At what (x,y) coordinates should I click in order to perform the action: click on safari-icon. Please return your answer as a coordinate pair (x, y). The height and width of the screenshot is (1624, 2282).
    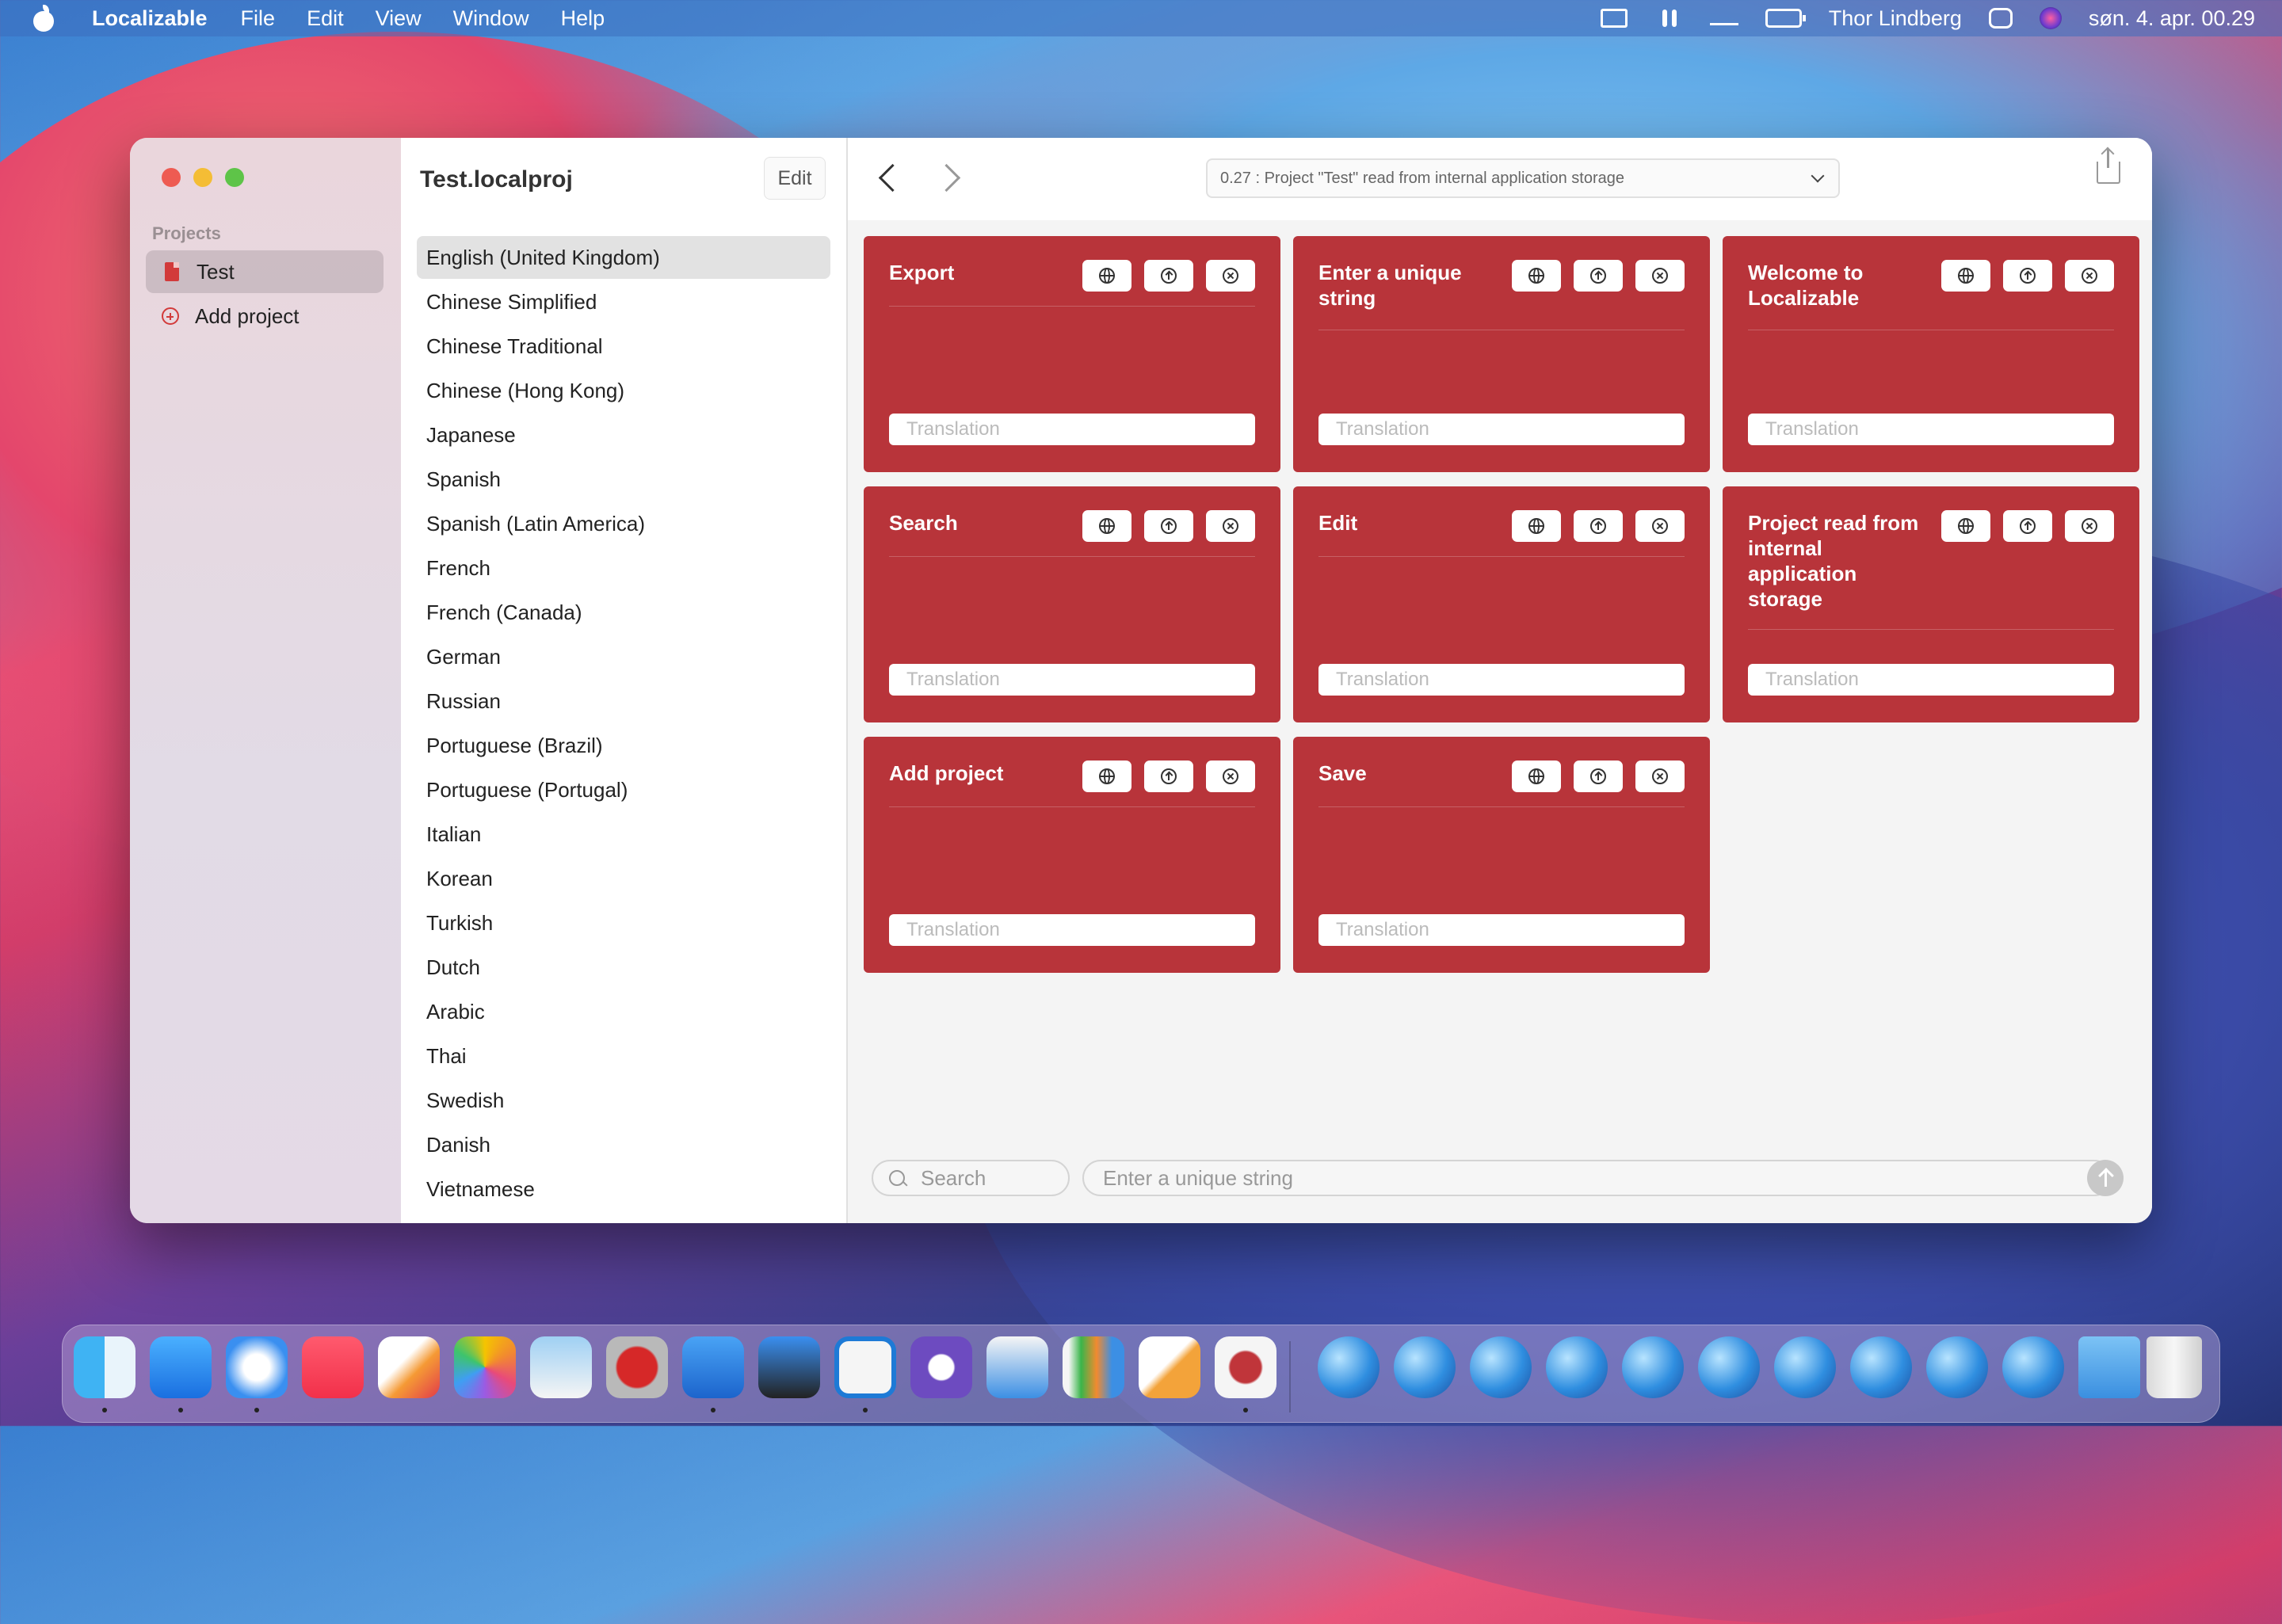
    Looking at the image, I should click on (257, 1367).